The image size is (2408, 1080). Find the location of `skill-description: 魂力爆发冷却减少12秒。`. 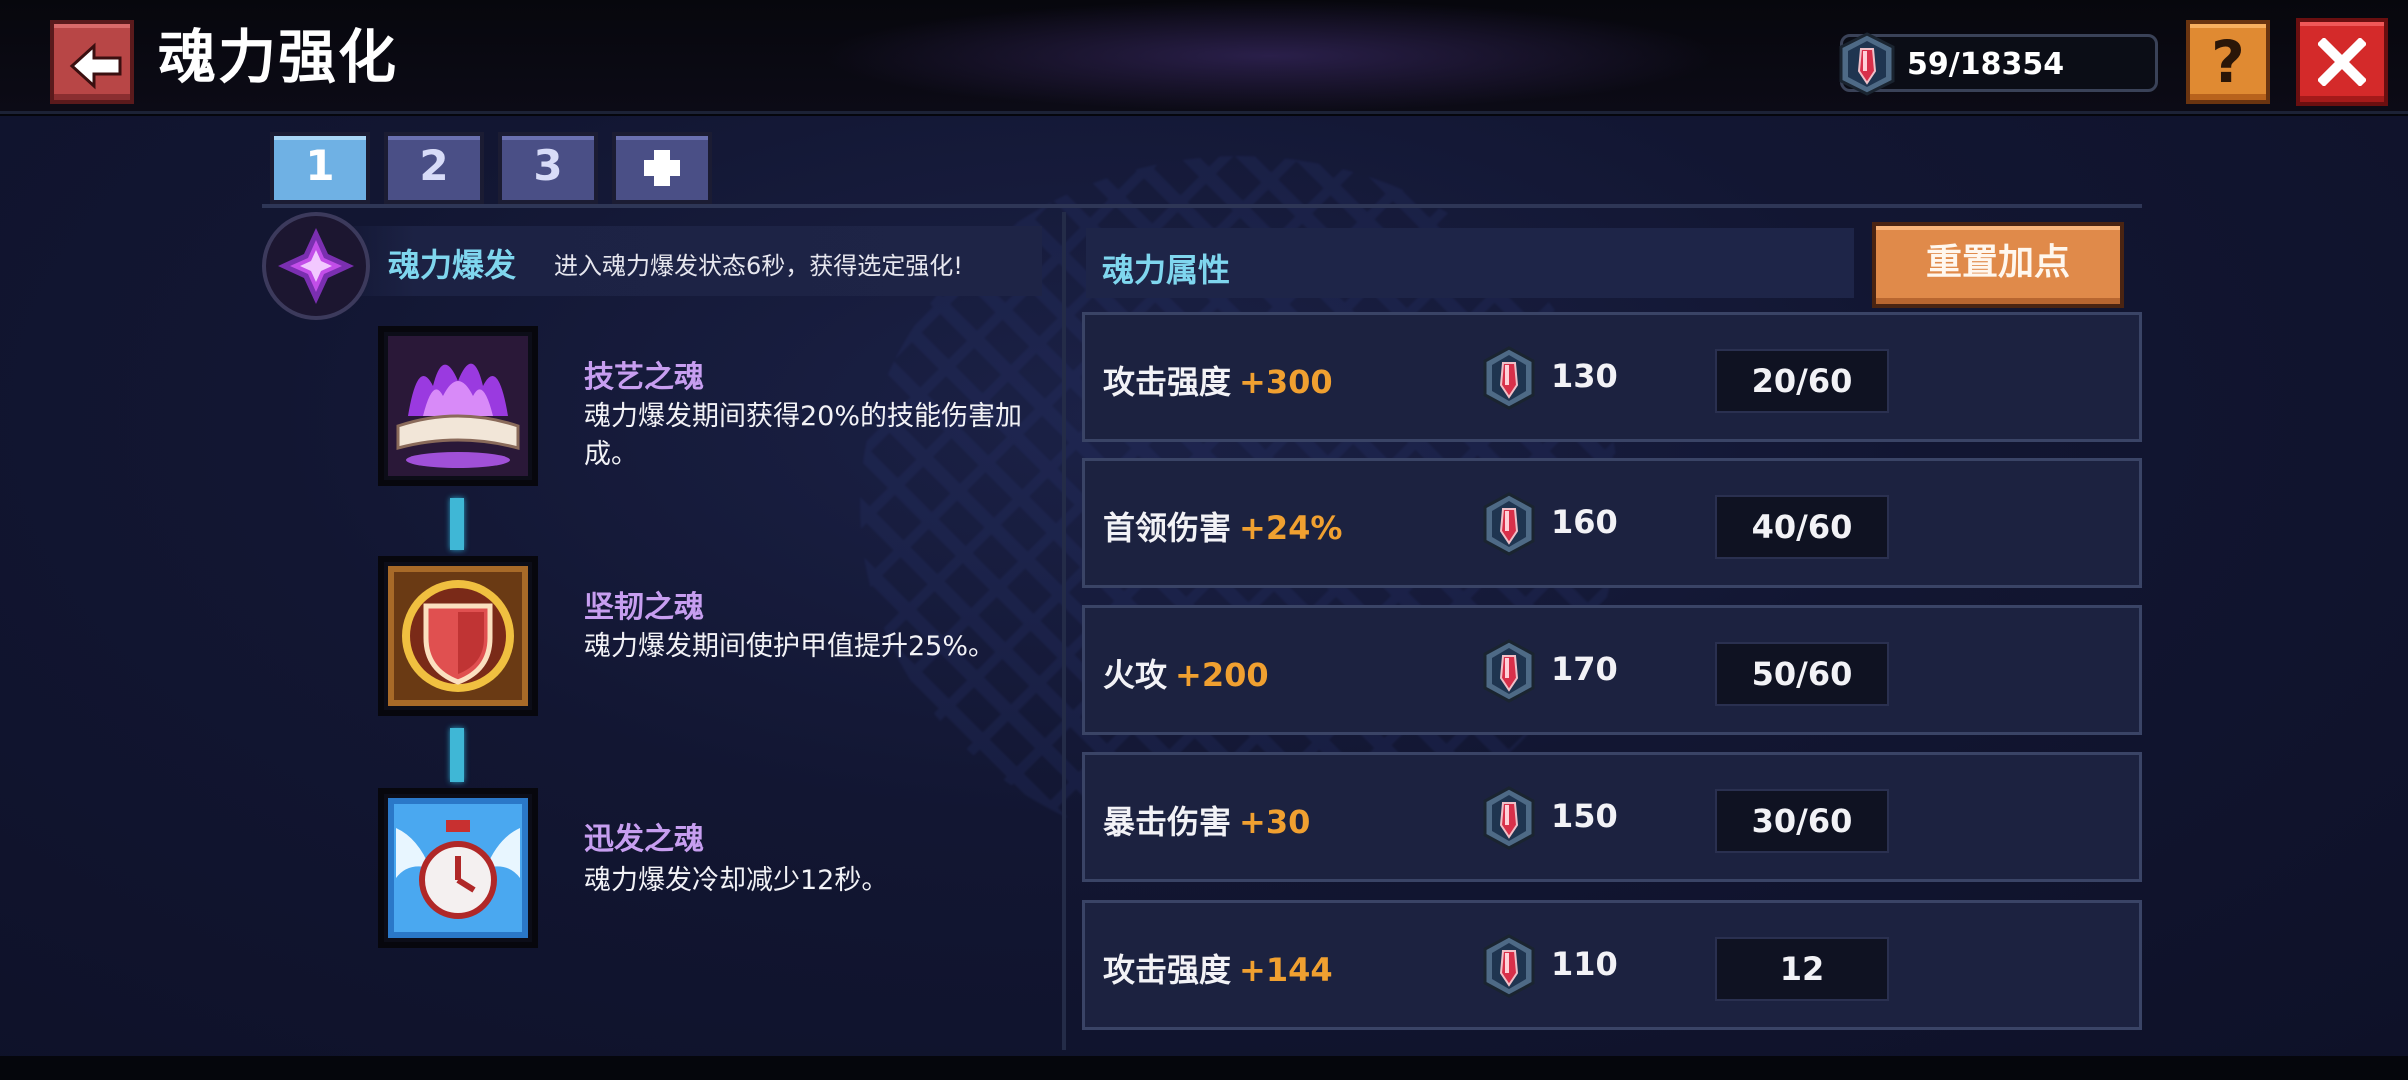

skill-description: 魂力爆发冷却减少12秒。 is located at coordinates (736, 880).